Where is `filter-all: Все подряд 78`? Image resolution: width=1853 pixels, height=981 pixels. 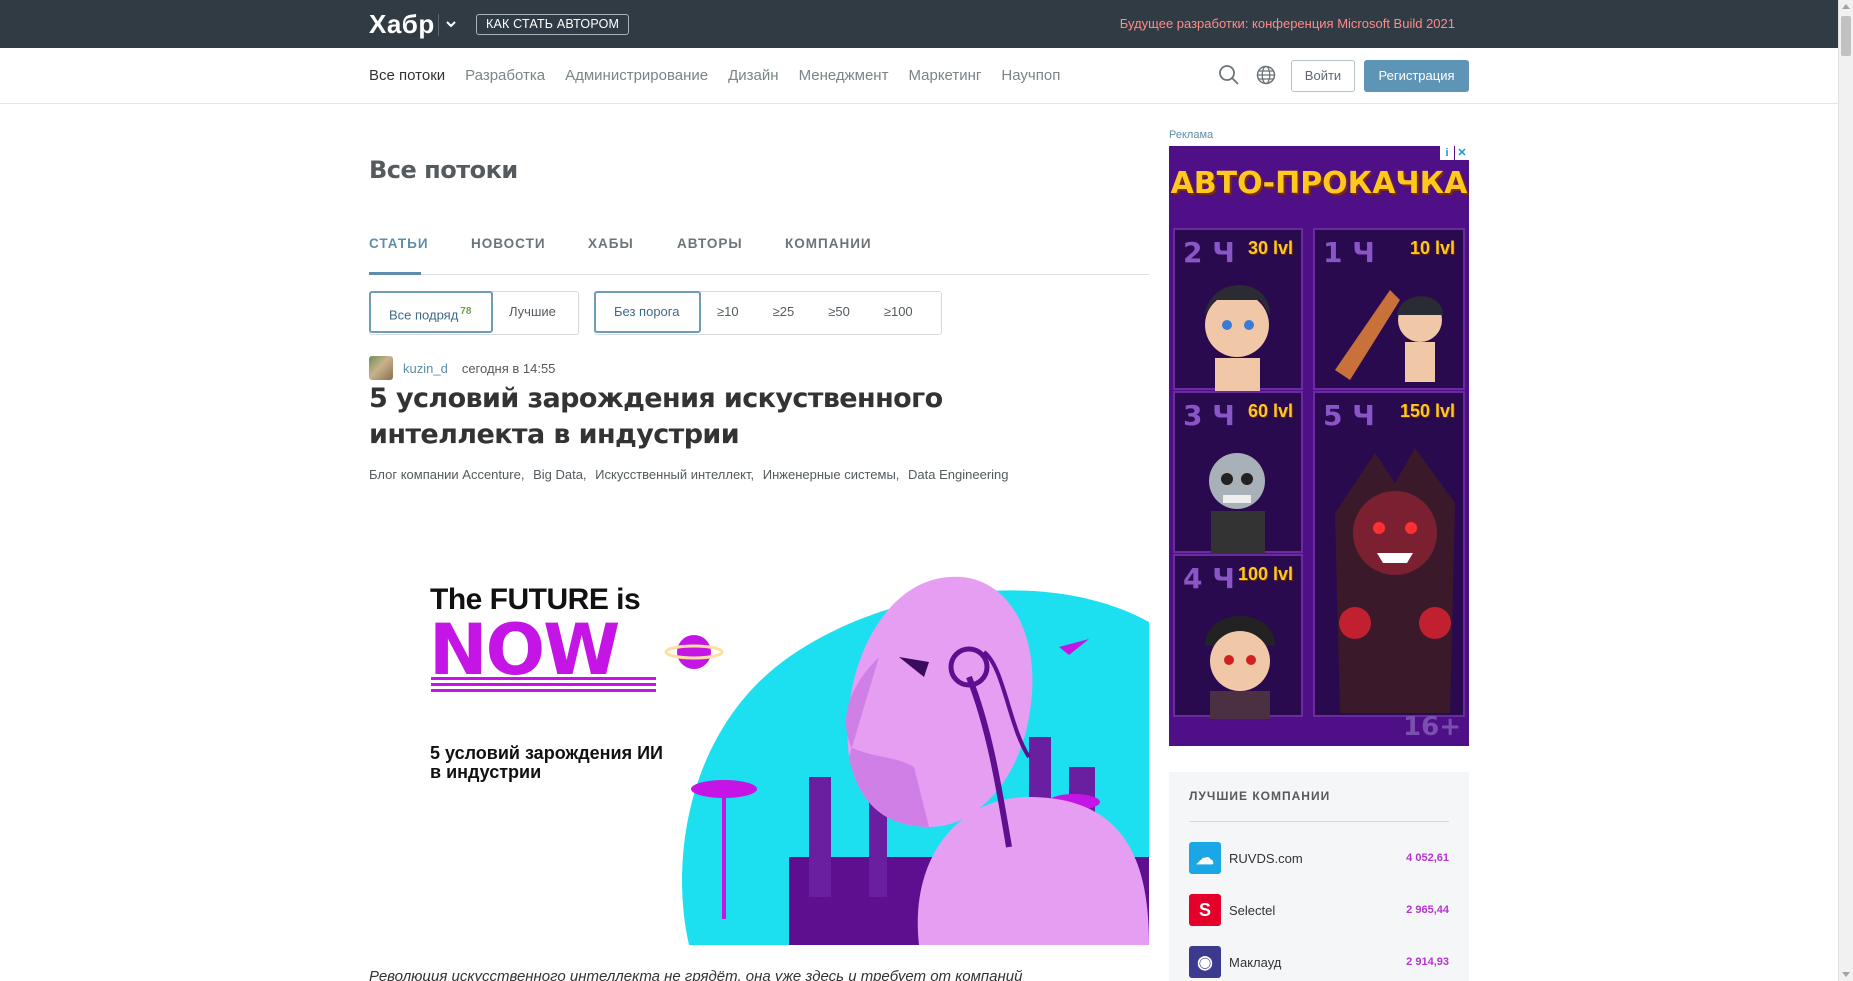
filter-all: Все подряд 78 is located at coordinates (431, 312).